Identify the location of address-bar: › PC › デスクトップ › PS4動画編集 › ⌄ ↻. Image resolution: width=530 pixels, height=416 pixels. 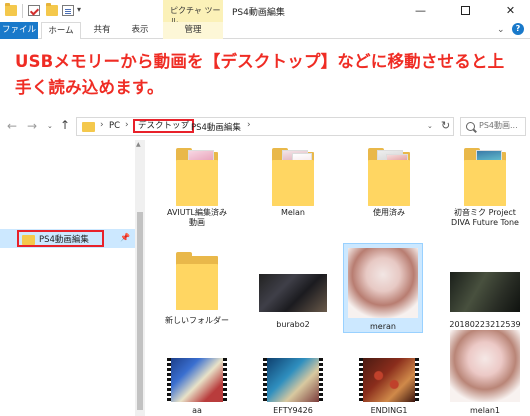
(265, 126).